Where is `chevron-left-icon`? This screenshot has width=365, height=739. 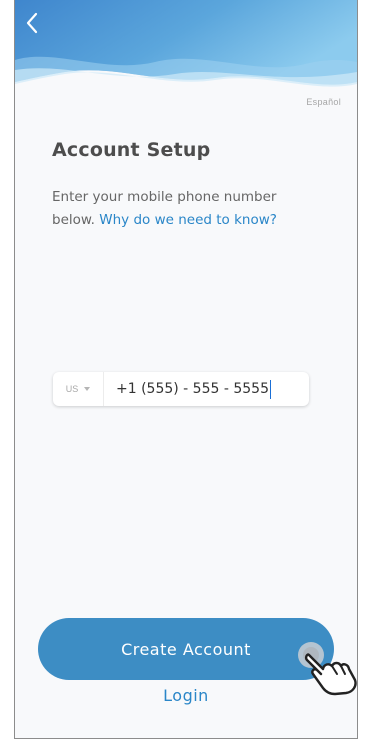
chevron-left-icon is located at coordinates (32, 23).